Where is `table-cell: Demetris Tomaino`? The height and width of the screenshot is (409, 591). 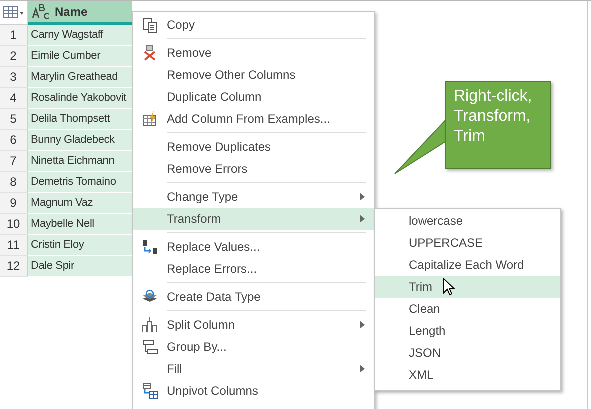 table-cell: Demetris Tomaino is located at coordinates (80, 182).